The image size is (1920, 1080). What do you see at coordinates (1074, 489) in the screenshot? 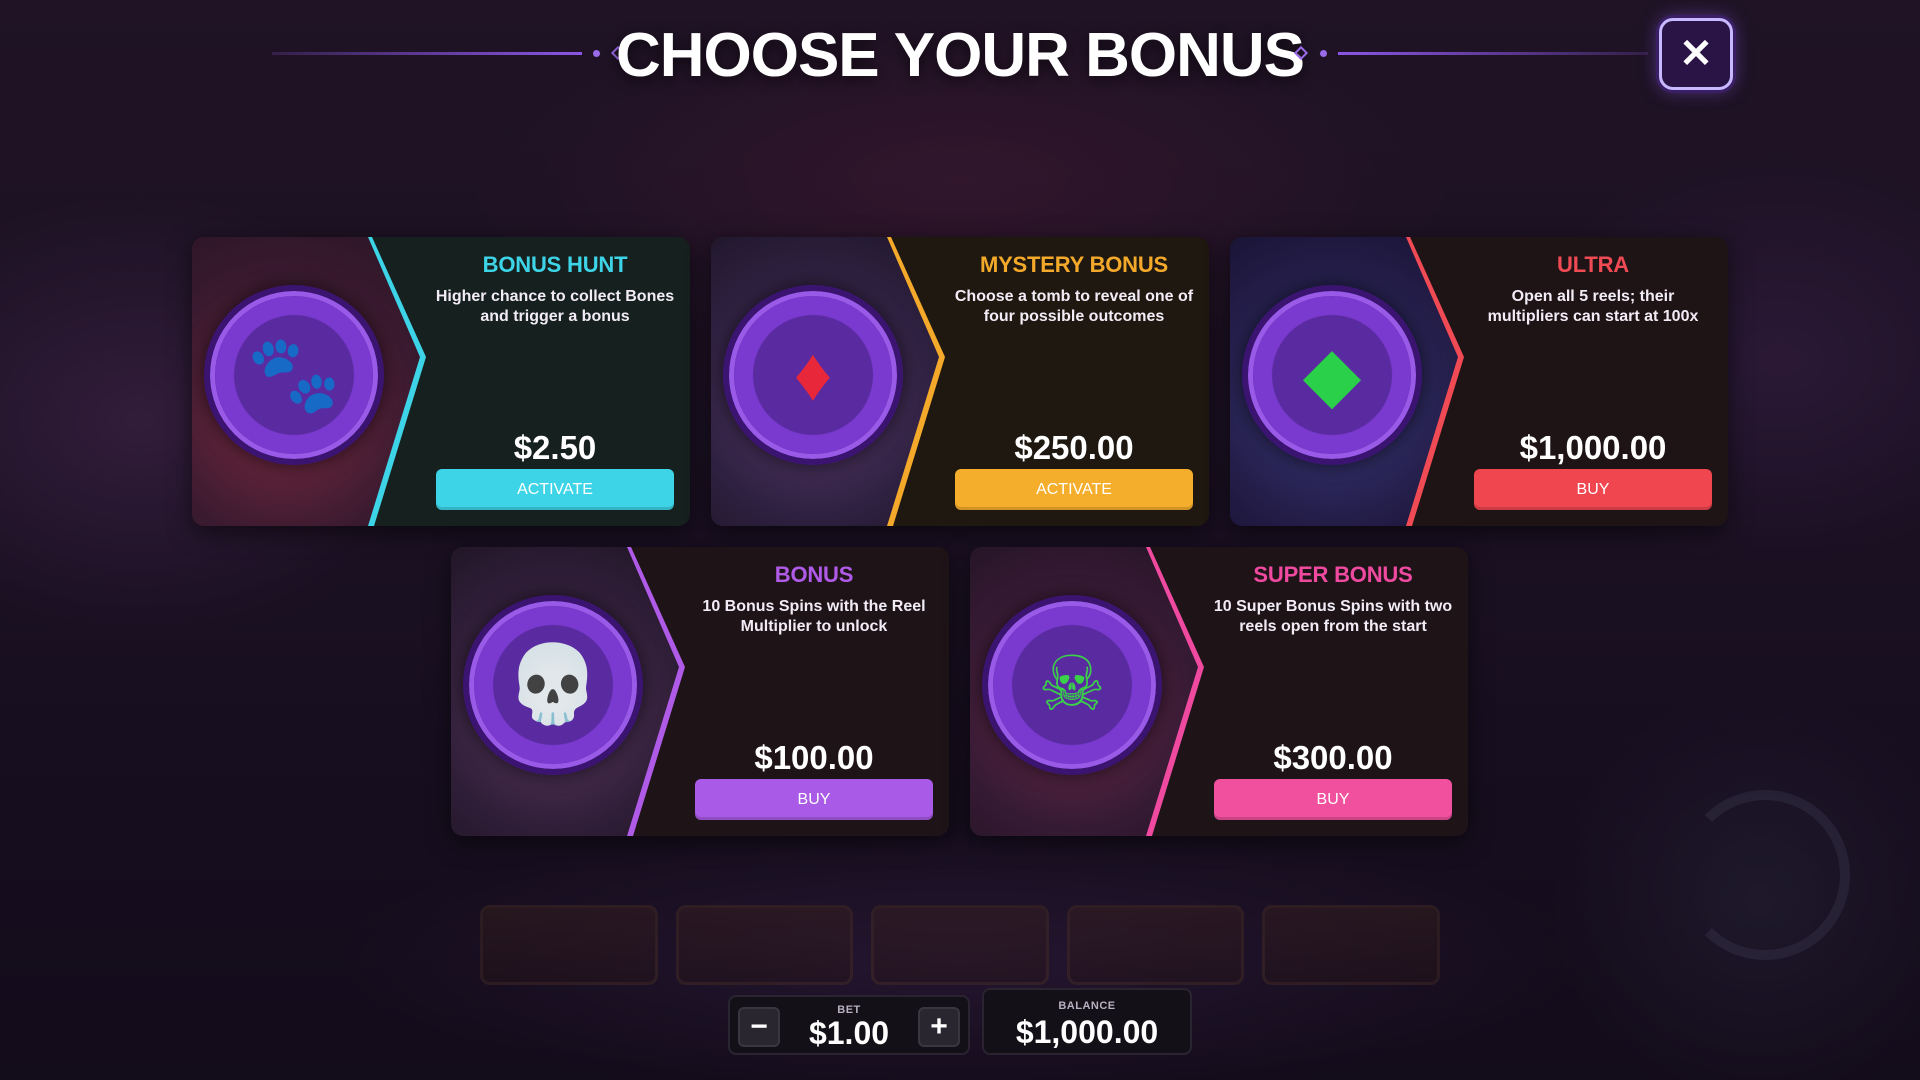
I see `activate-mystery-bonus-button: ACTIVATE` at bounding box center [1074, 489].